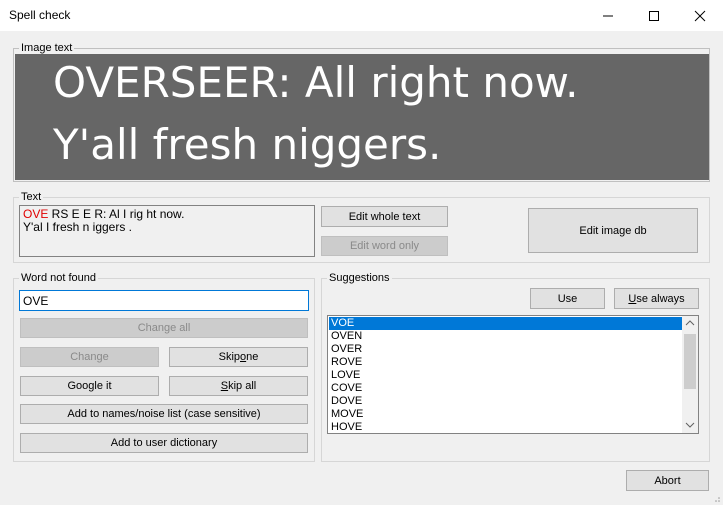 Image resolution: width=723 pixels, height=505 pixels. Describe the element at coordinates (252, 357) in the screenshot. I see `skip-one-label-post: ne` at that location.